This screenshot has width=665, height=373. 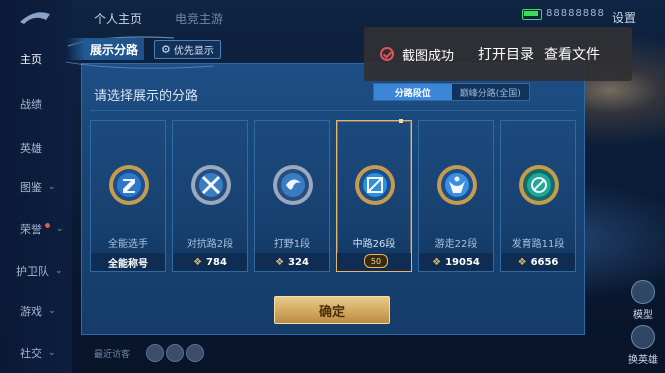 I want to click on lane-card-name: 发育路11段, so click(x=538, y=244).